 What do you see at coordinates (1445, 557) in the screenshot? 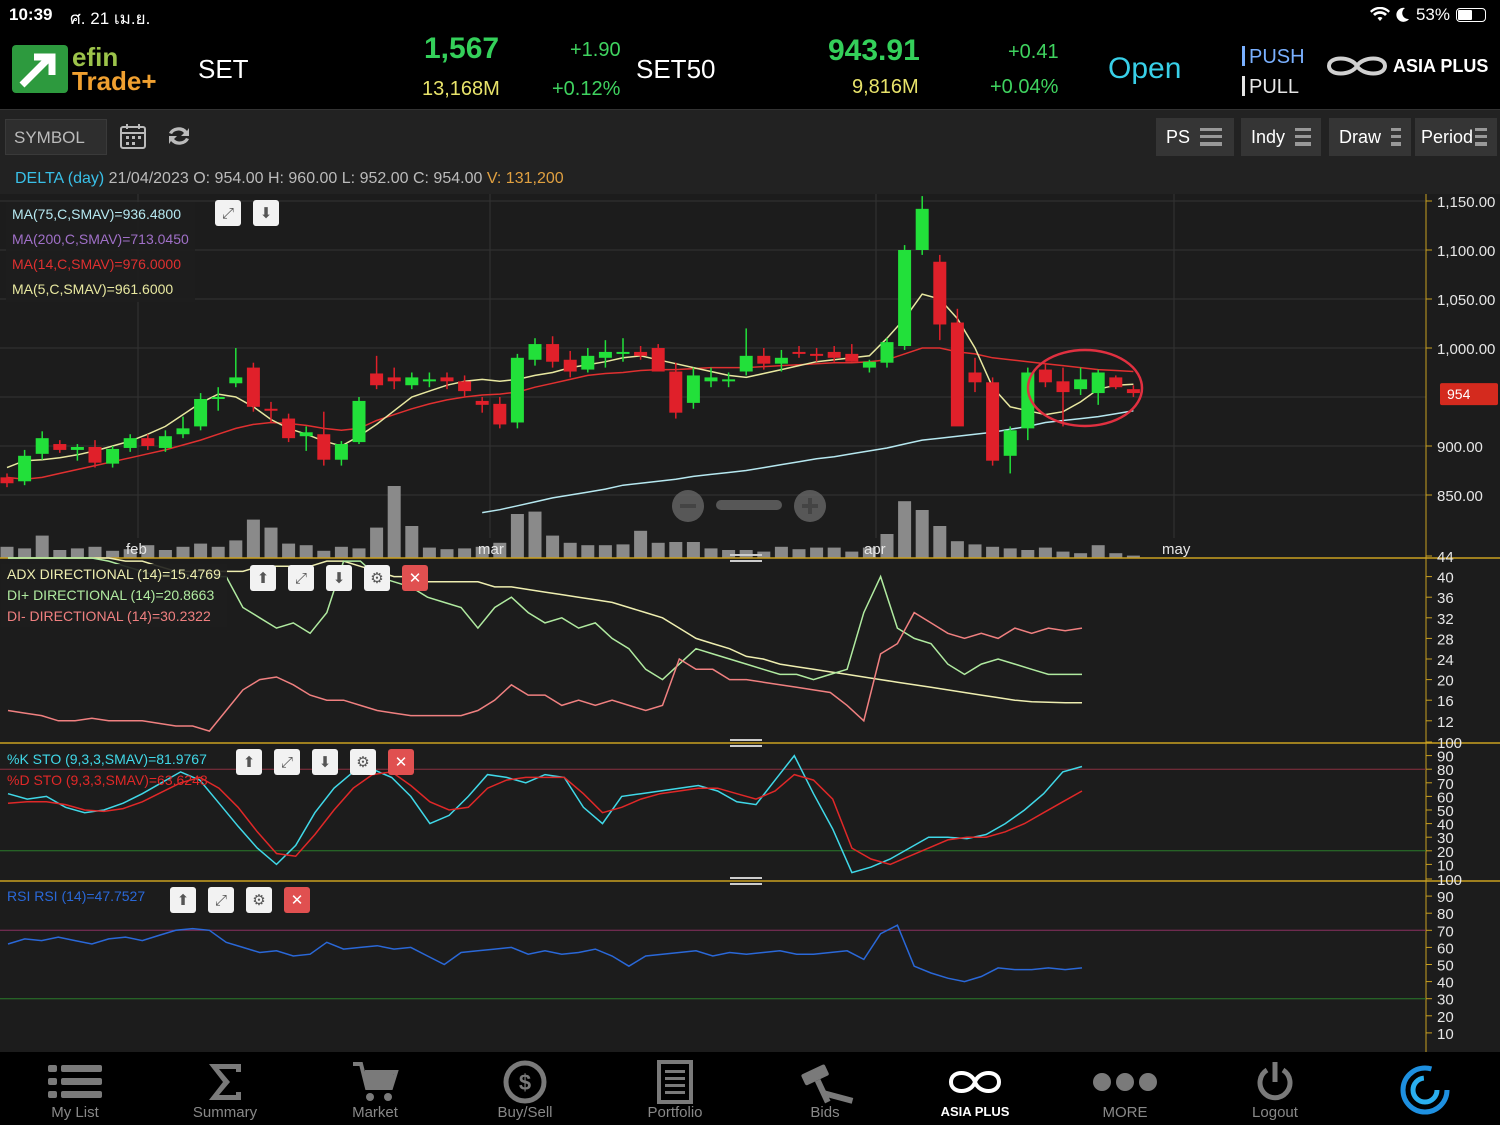
I see `y-tick-label: 44` at bounding box center [1445, 557].